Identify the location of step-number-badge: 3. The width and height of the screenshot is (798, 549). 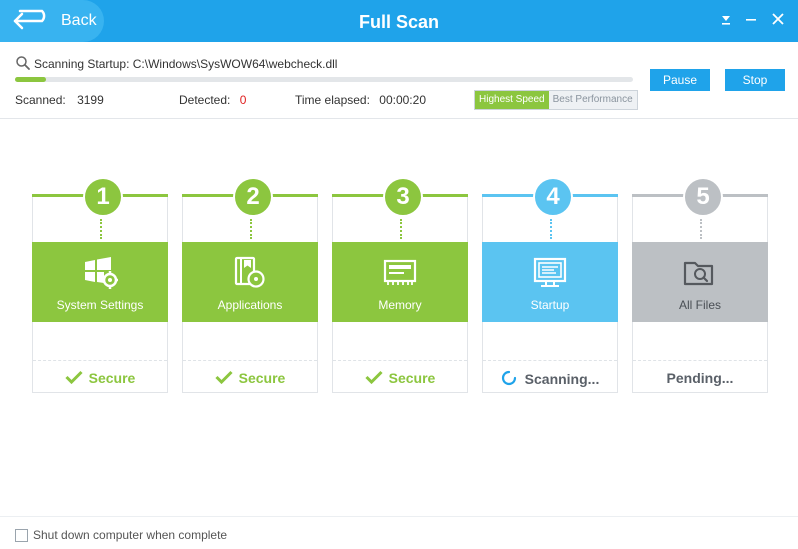
(403, 197).